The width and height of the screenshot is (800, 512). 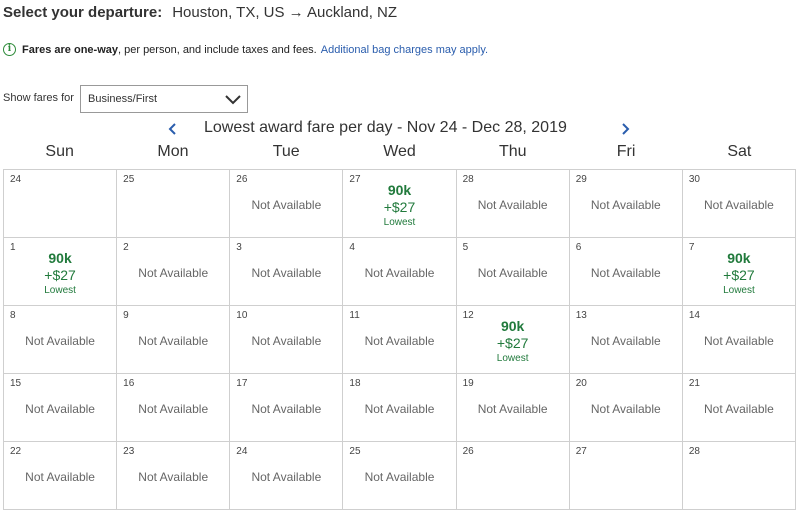 I want to click on calendar-day-cell: 22 Not Available, so click(x=61, y=476).